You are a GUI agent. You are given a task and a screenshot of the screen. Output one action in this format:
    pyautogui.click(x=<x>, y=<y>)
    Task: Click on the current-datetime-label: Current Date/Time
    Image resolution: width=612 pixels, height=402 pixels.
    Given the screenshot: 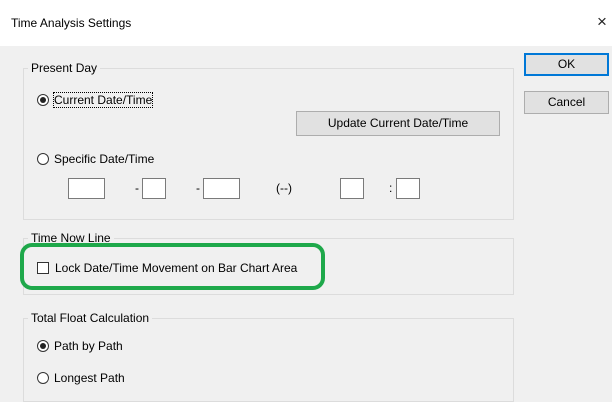 What is the action you would take?
    pyautogui.click(x=103, y=100)
    